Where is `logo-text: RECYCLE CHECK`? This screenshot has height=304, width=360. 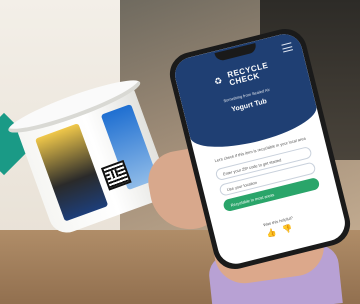
logo-text: RECYCLE CHECK is located at coordinates (248, 73).